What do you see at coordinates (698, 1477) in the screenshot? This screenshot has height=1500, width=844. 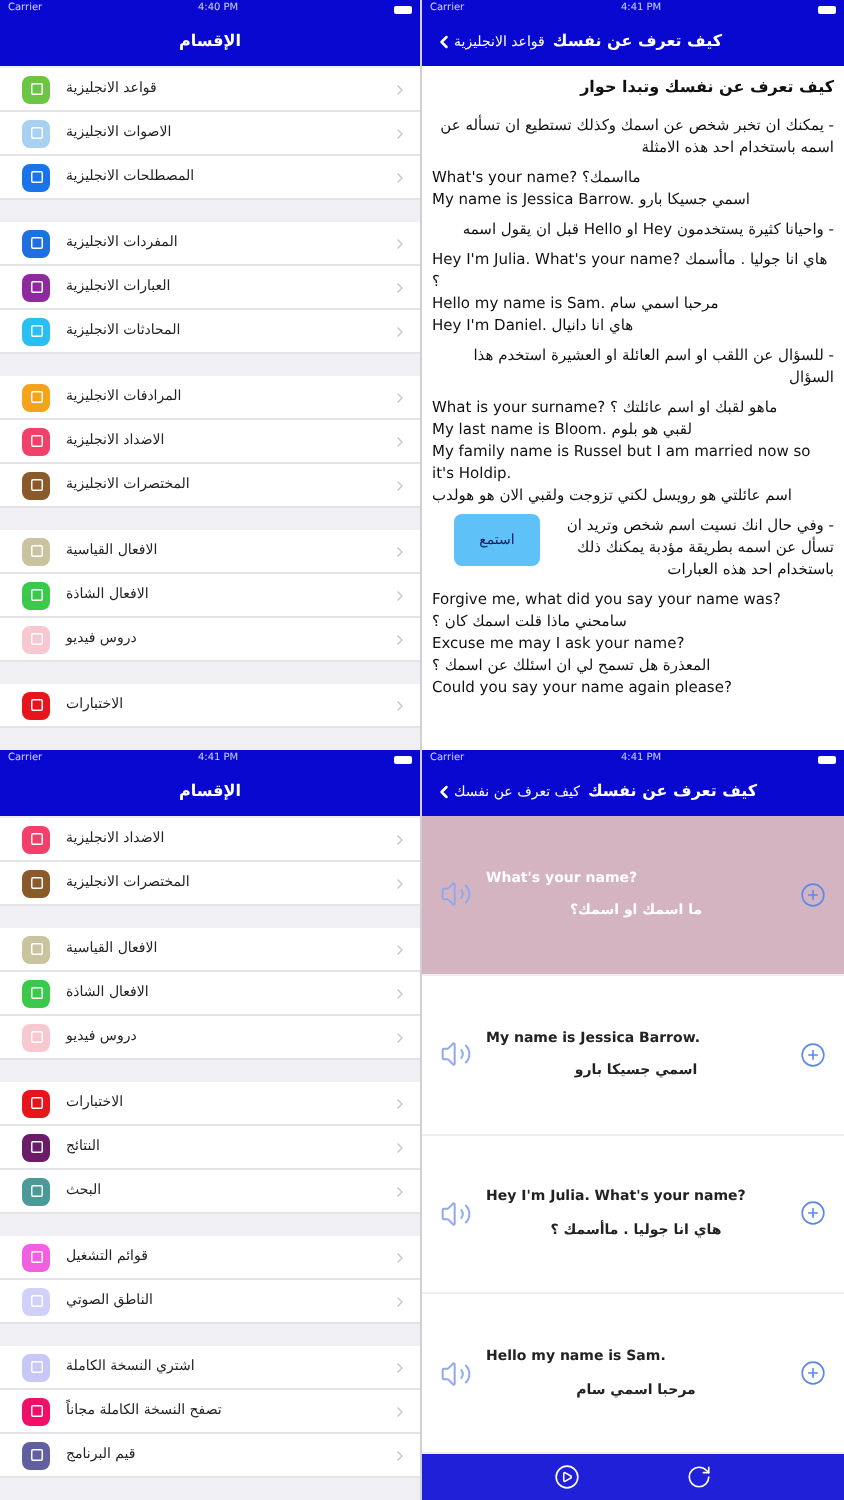 I see `repeat-icon` at bounding box center [698, 1477].